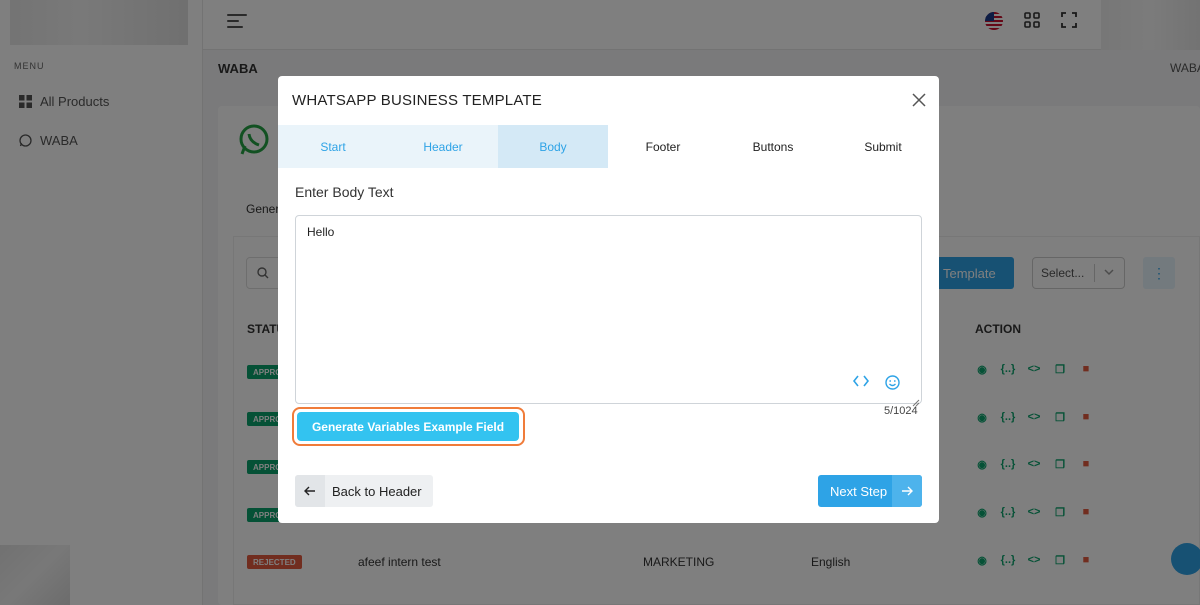  Describe the element at coordinates (773, 146) in the screenshot. I see `step-buttons: Buttons` at that location.